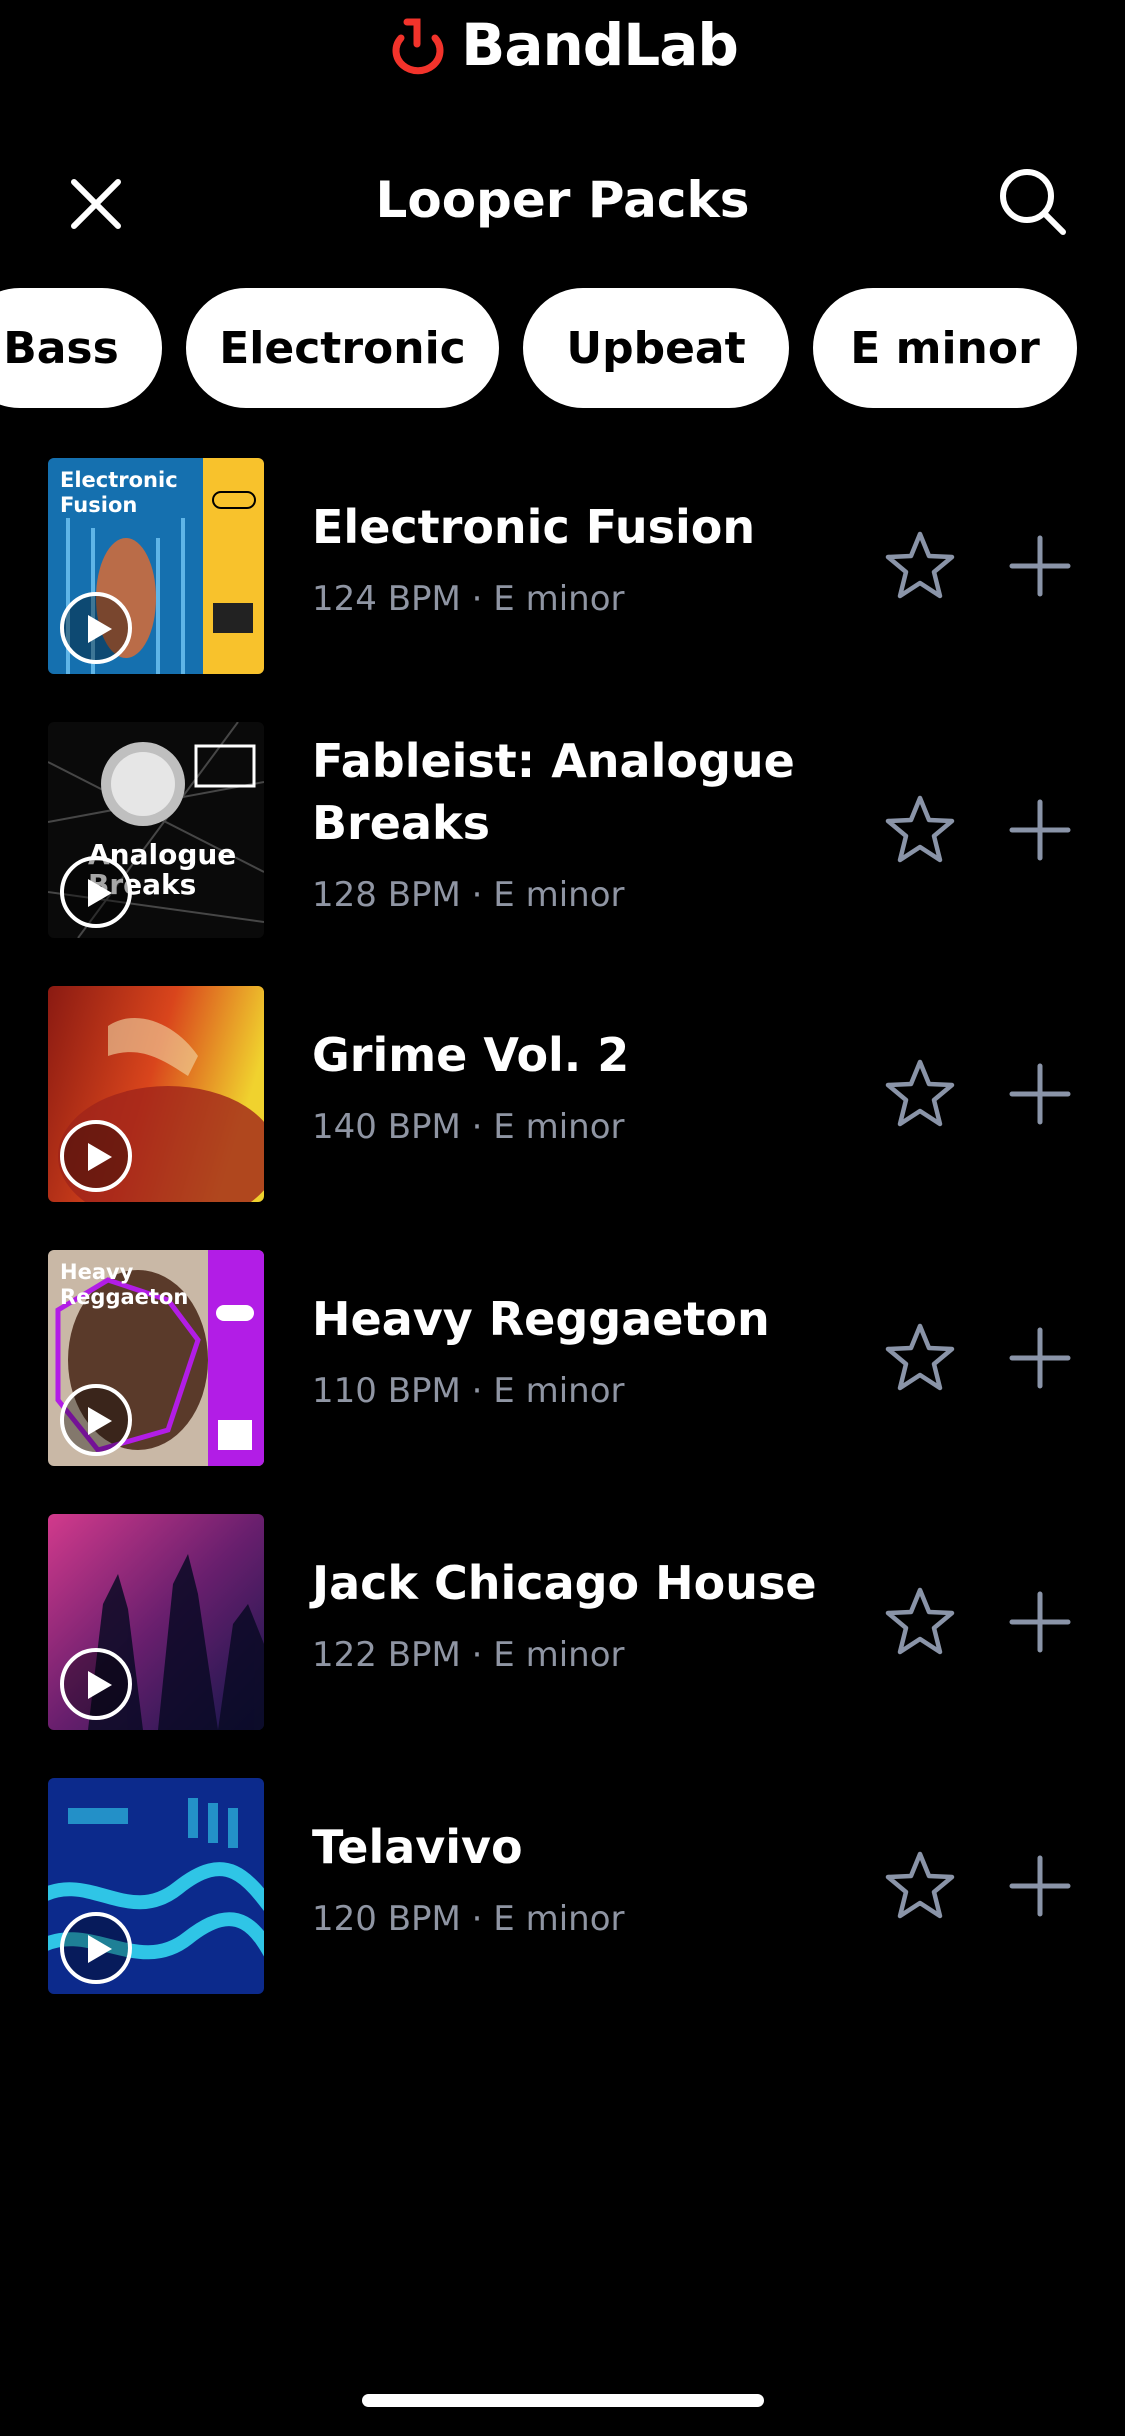 The image size is (1125, 2436). I want to click on pack-title: Heavy Reggaeton, so click(541, 1319).